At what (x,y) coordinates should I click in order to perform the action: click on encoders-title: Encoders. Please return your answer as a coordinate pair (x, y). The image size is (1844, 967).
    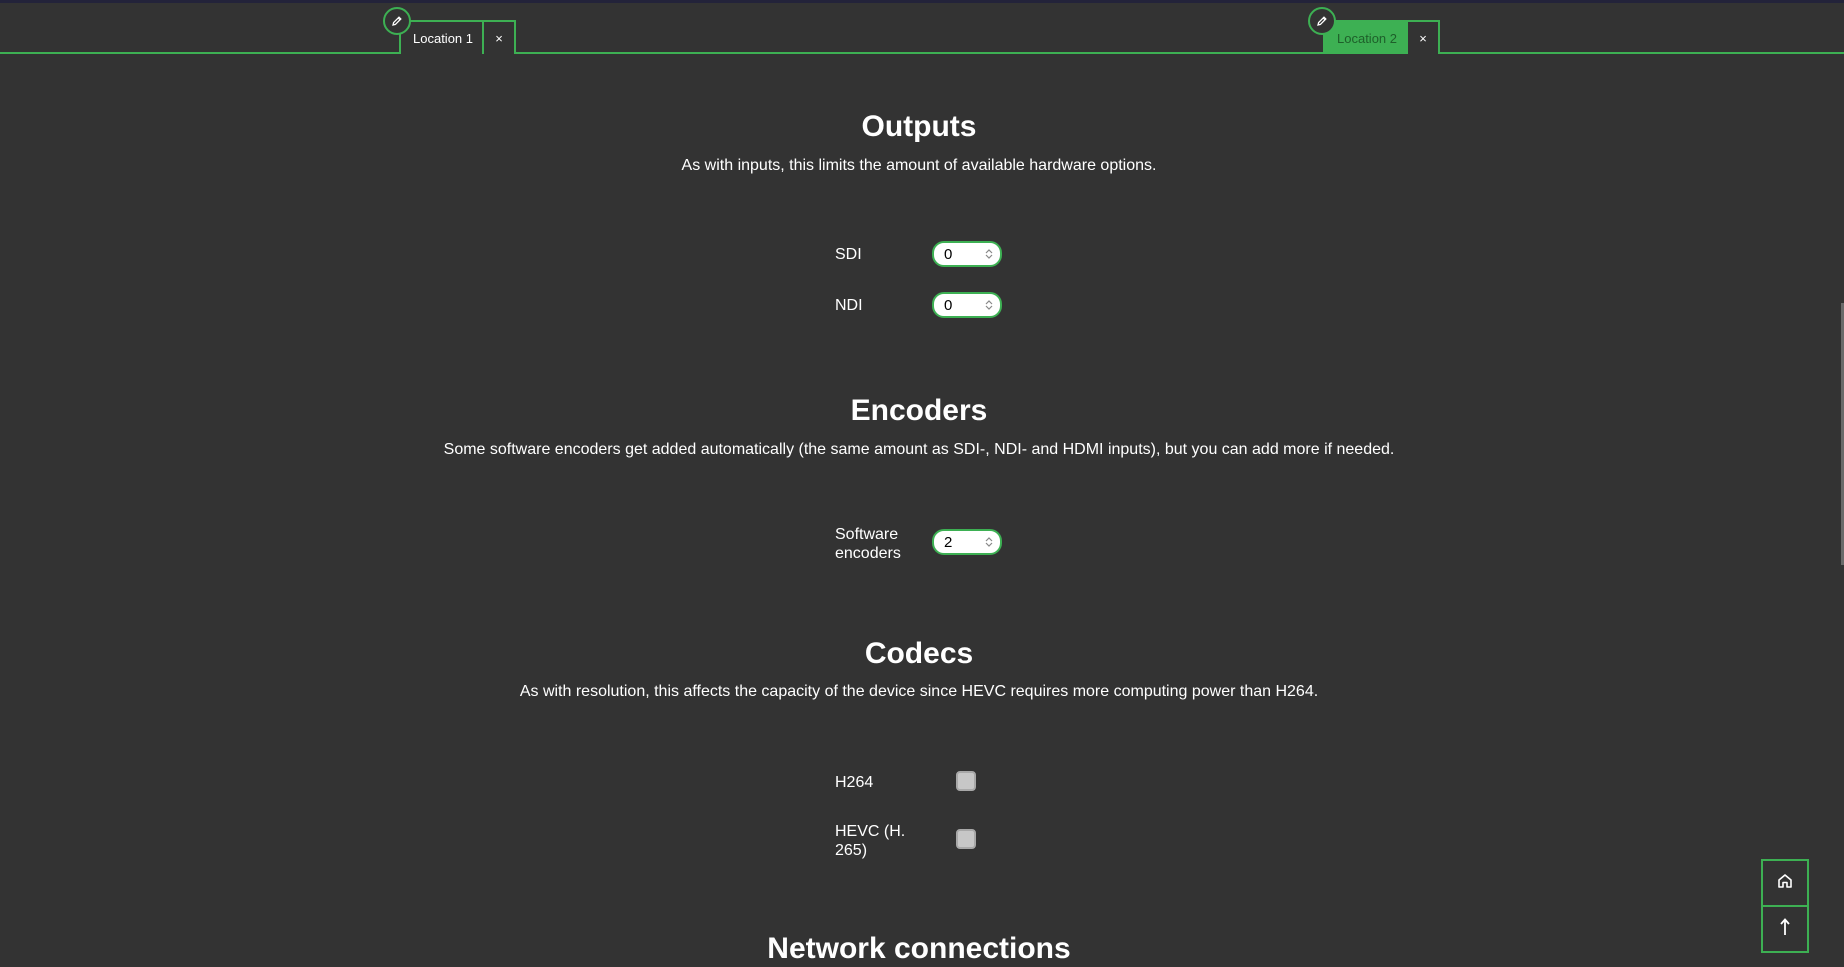
    Looking at the image, I should click on (919, 410).